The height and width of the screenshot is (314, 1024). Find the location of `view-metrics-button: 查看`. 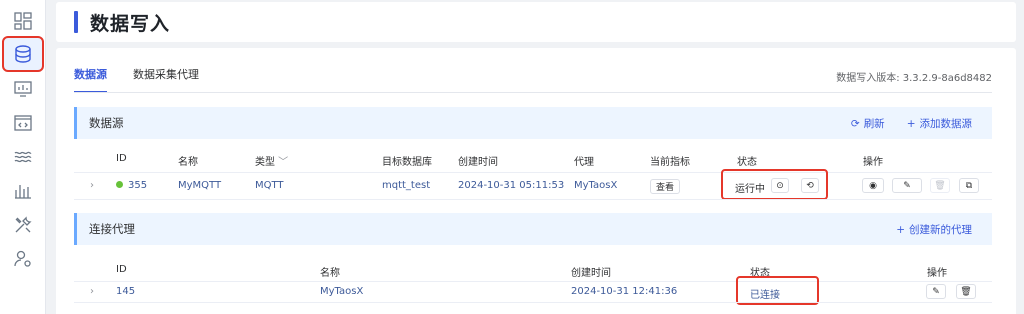

view-metrics-button: 查看 is located at coordinates (665, 186).